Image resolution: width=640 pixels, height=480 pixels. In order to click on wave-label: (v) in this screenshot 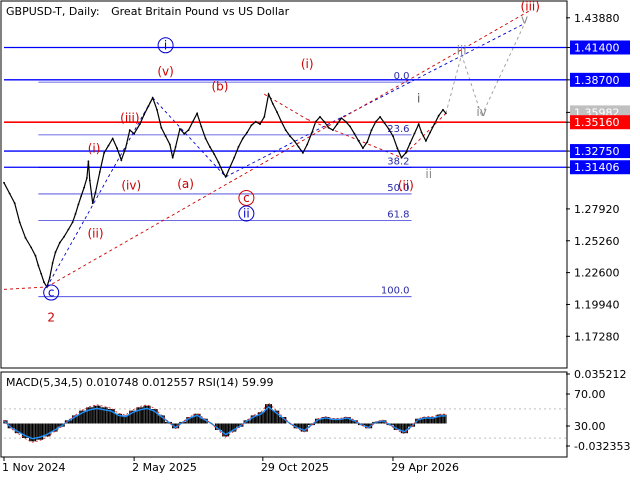, I will do `click(165, 72)`.